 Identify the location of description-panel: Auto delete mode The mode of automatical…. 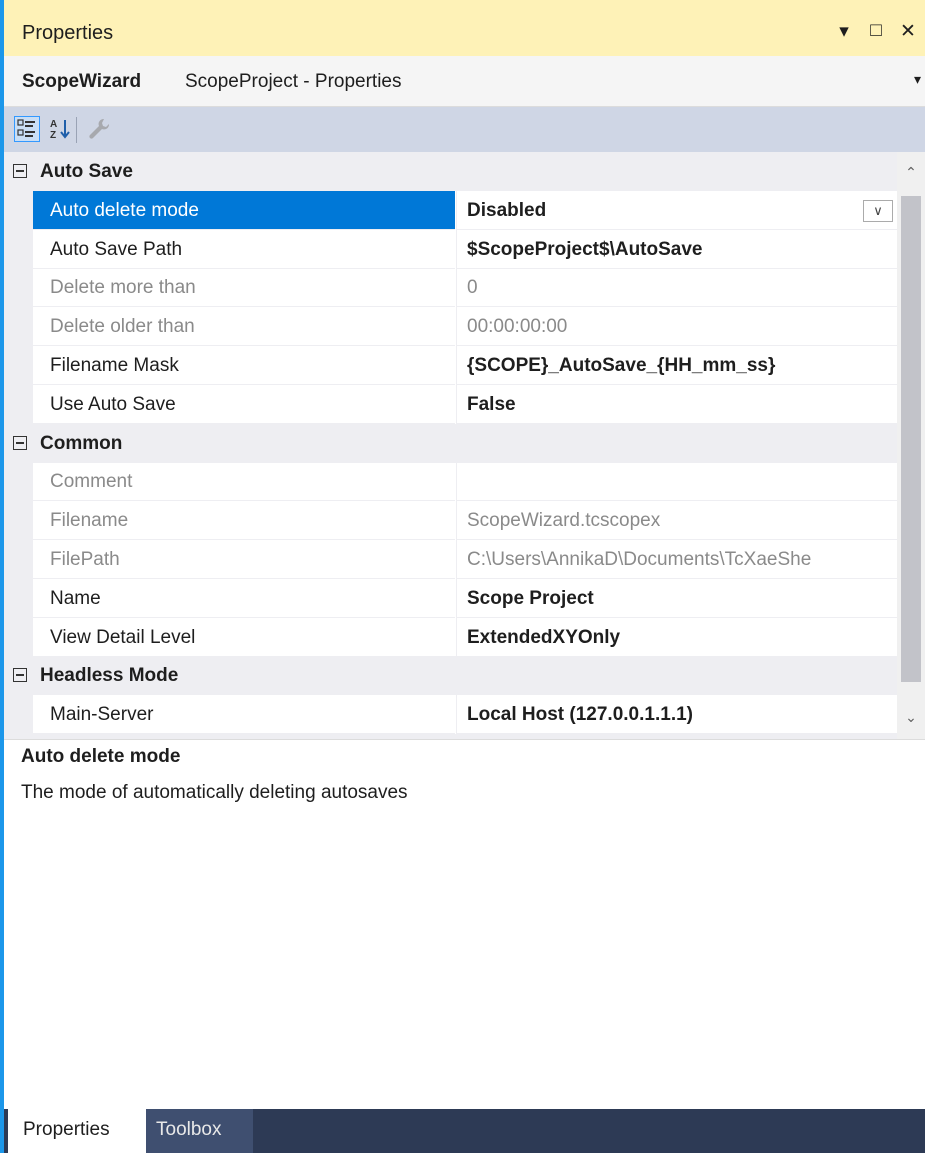
(464, 792).